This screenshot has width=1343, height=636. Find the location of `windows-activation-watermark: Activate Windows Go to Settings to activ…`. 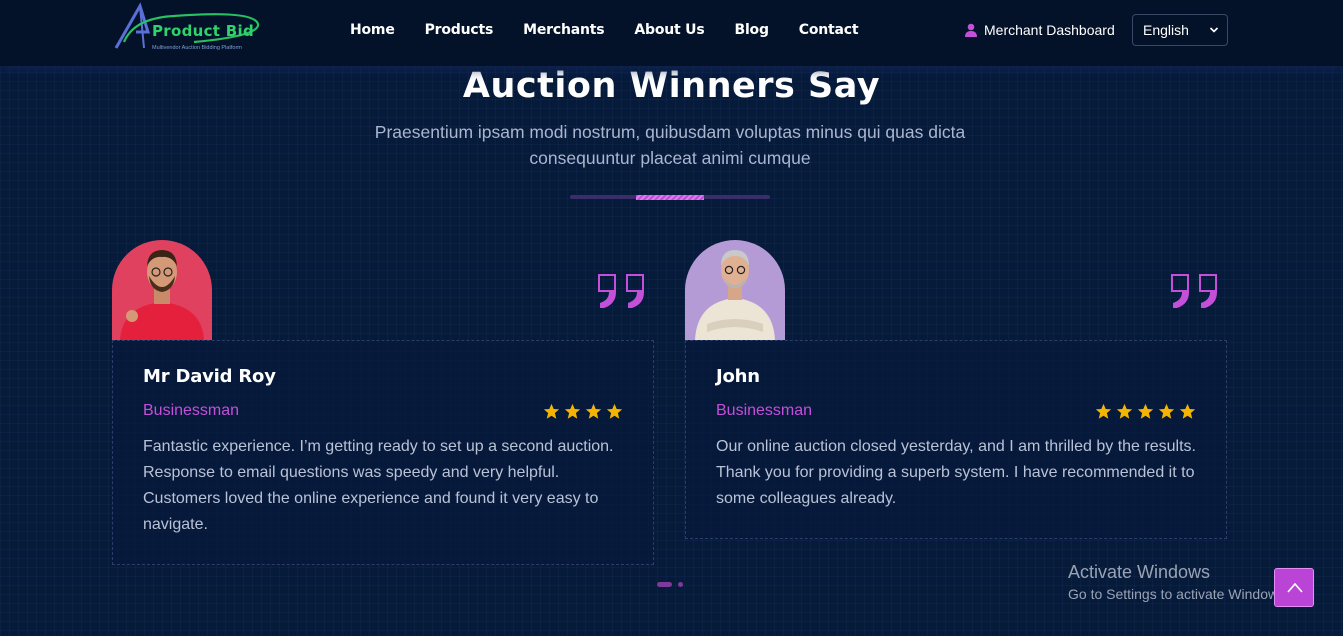

windows-activation-watermark: Activate Windows Go to Settings to activ… is located at coordinates (1178, 582).